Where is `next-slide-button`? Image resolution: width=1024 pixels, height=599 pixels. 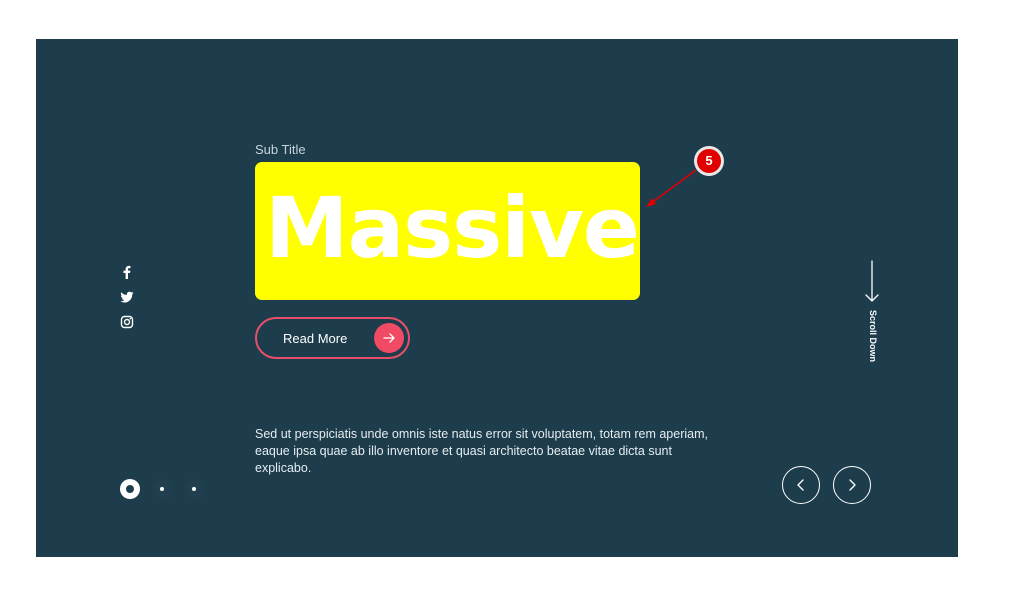
next-slide-button is located at coordinates (852, 485).